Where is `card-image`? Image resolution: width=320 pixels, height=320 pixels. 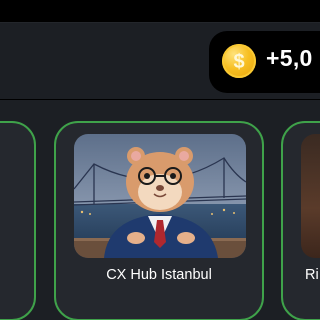 card-image is located at coordinates (310, 196).